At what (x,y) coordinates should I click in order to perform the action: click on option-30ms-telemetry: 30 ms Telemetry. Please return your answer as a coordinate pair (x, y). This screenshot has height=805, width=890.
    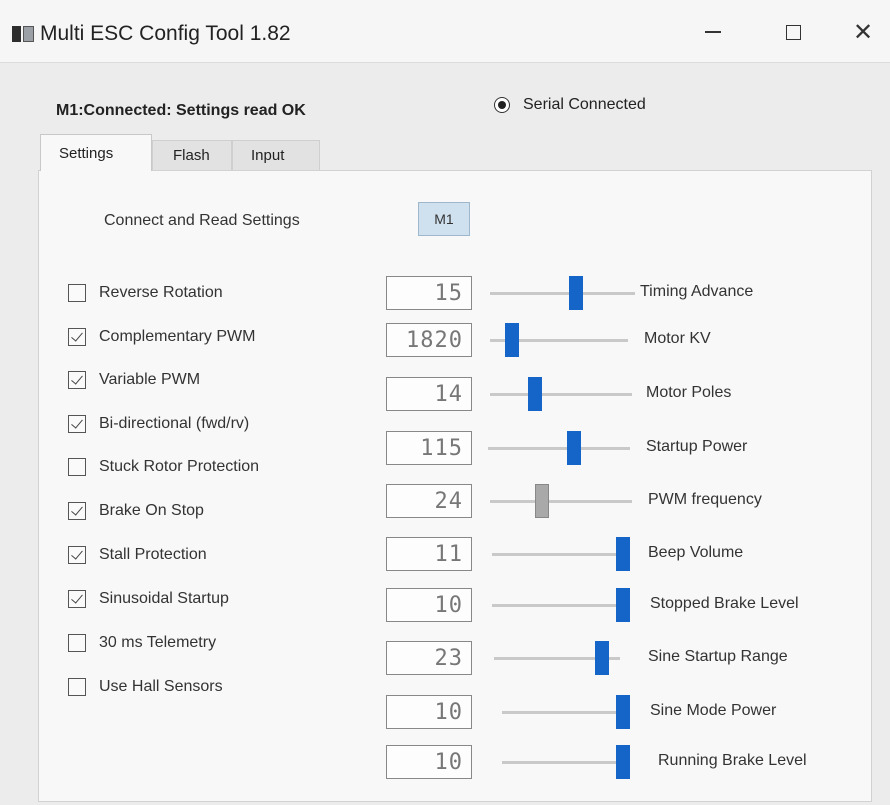
    Looking at the image, I should click on (142, 643).